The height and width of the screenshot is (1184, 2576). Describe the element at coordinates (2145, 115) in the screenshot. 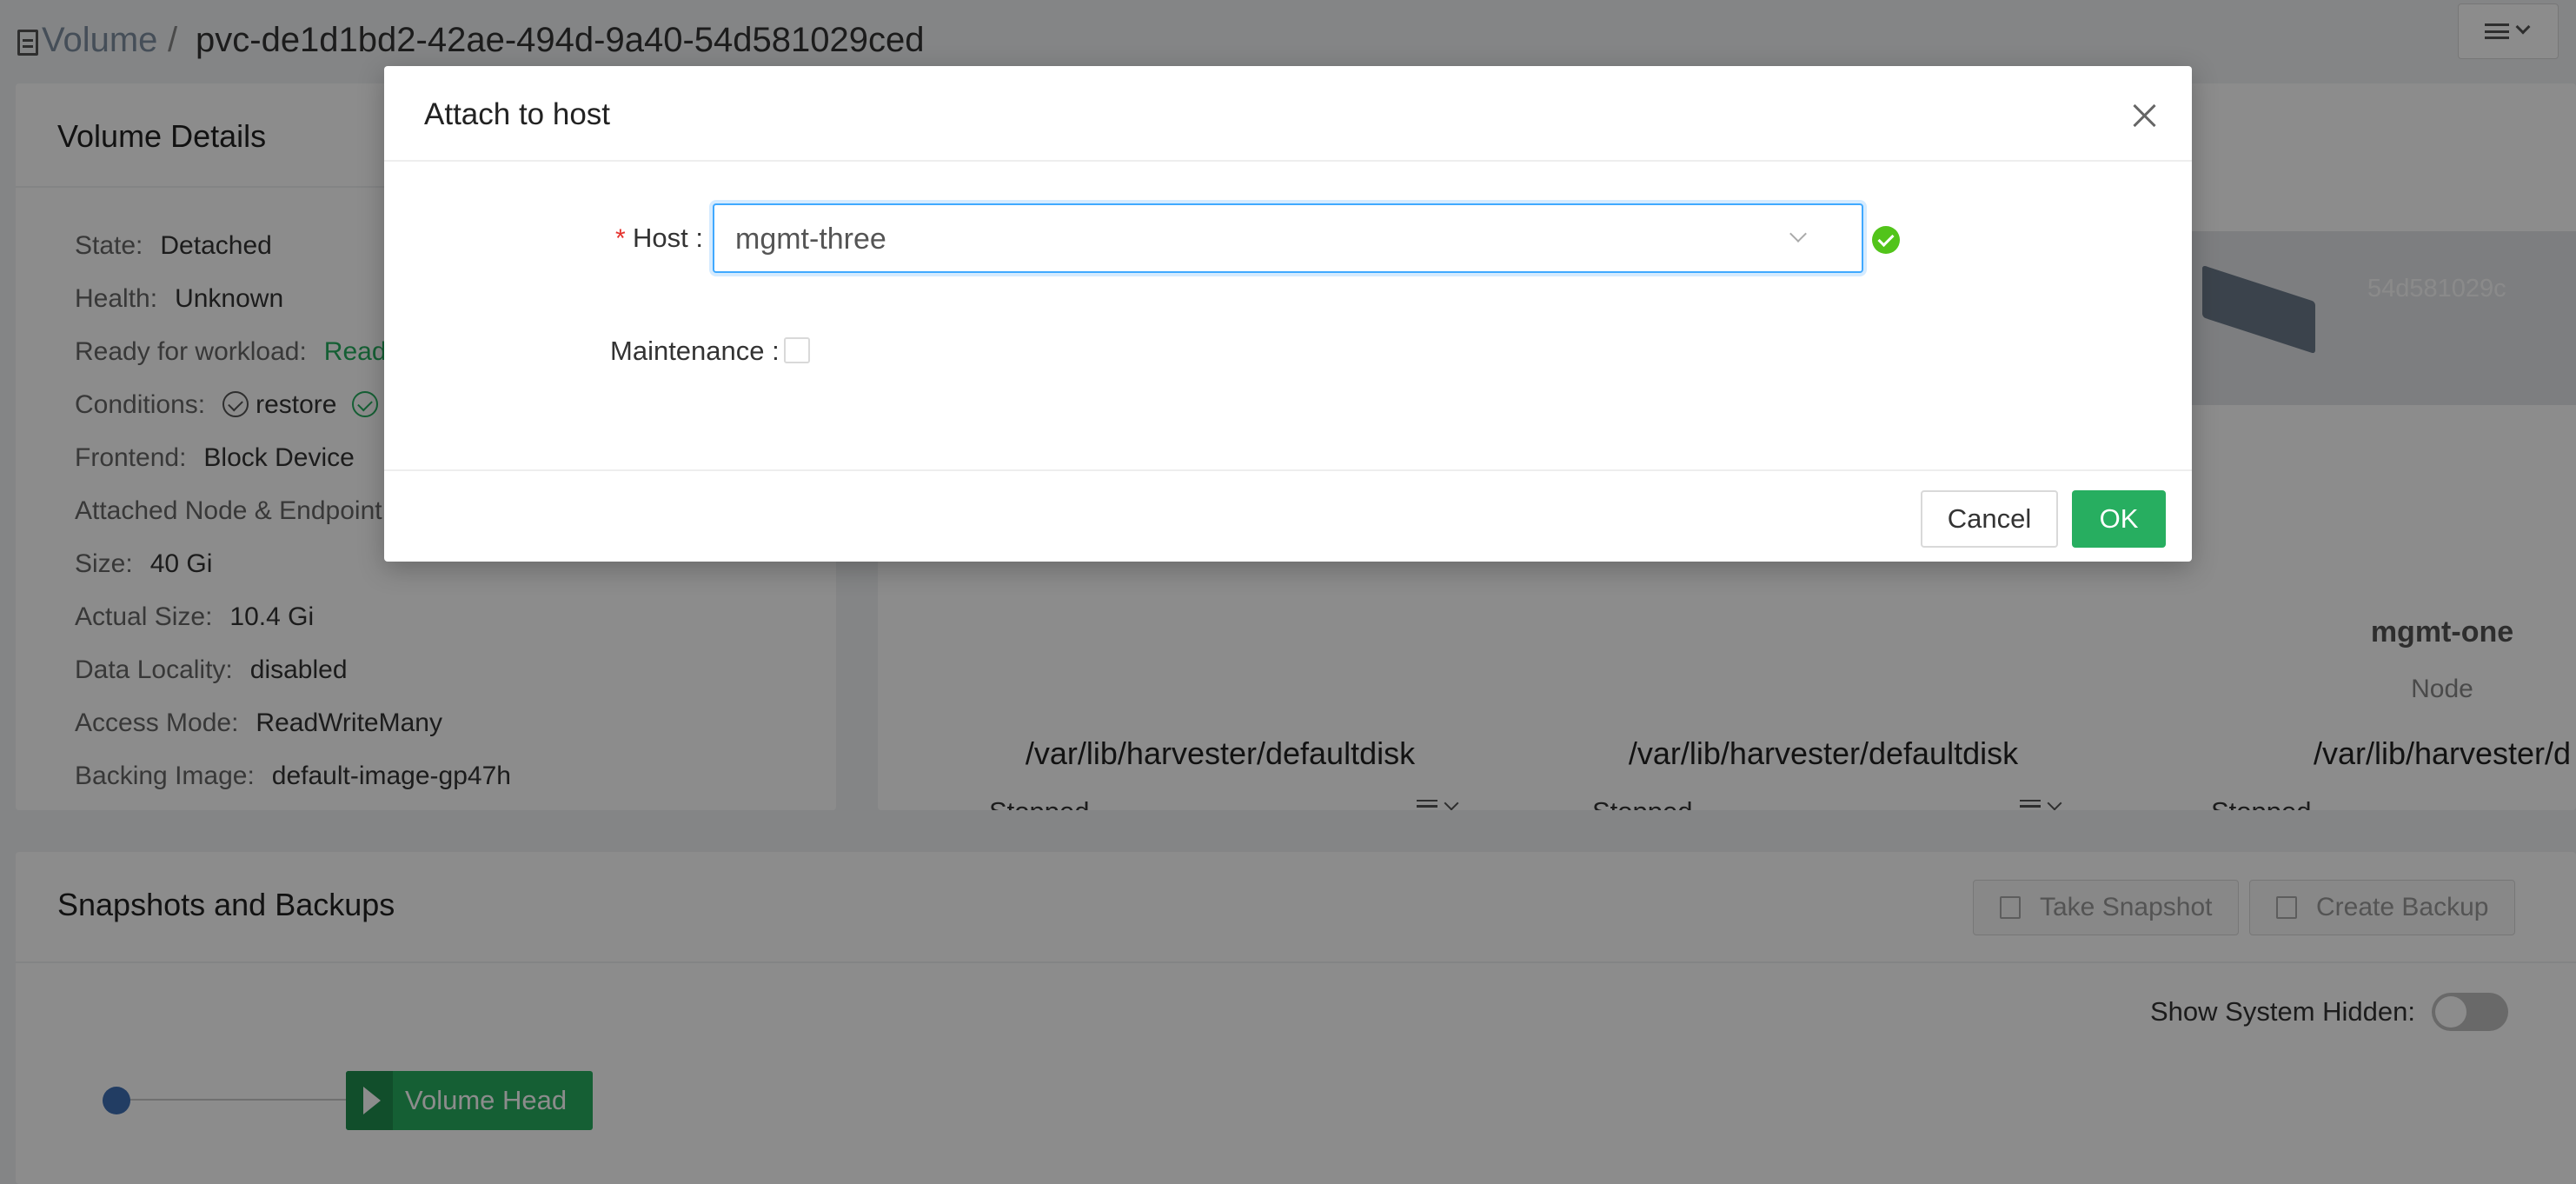

I see `close-icon` at that location.